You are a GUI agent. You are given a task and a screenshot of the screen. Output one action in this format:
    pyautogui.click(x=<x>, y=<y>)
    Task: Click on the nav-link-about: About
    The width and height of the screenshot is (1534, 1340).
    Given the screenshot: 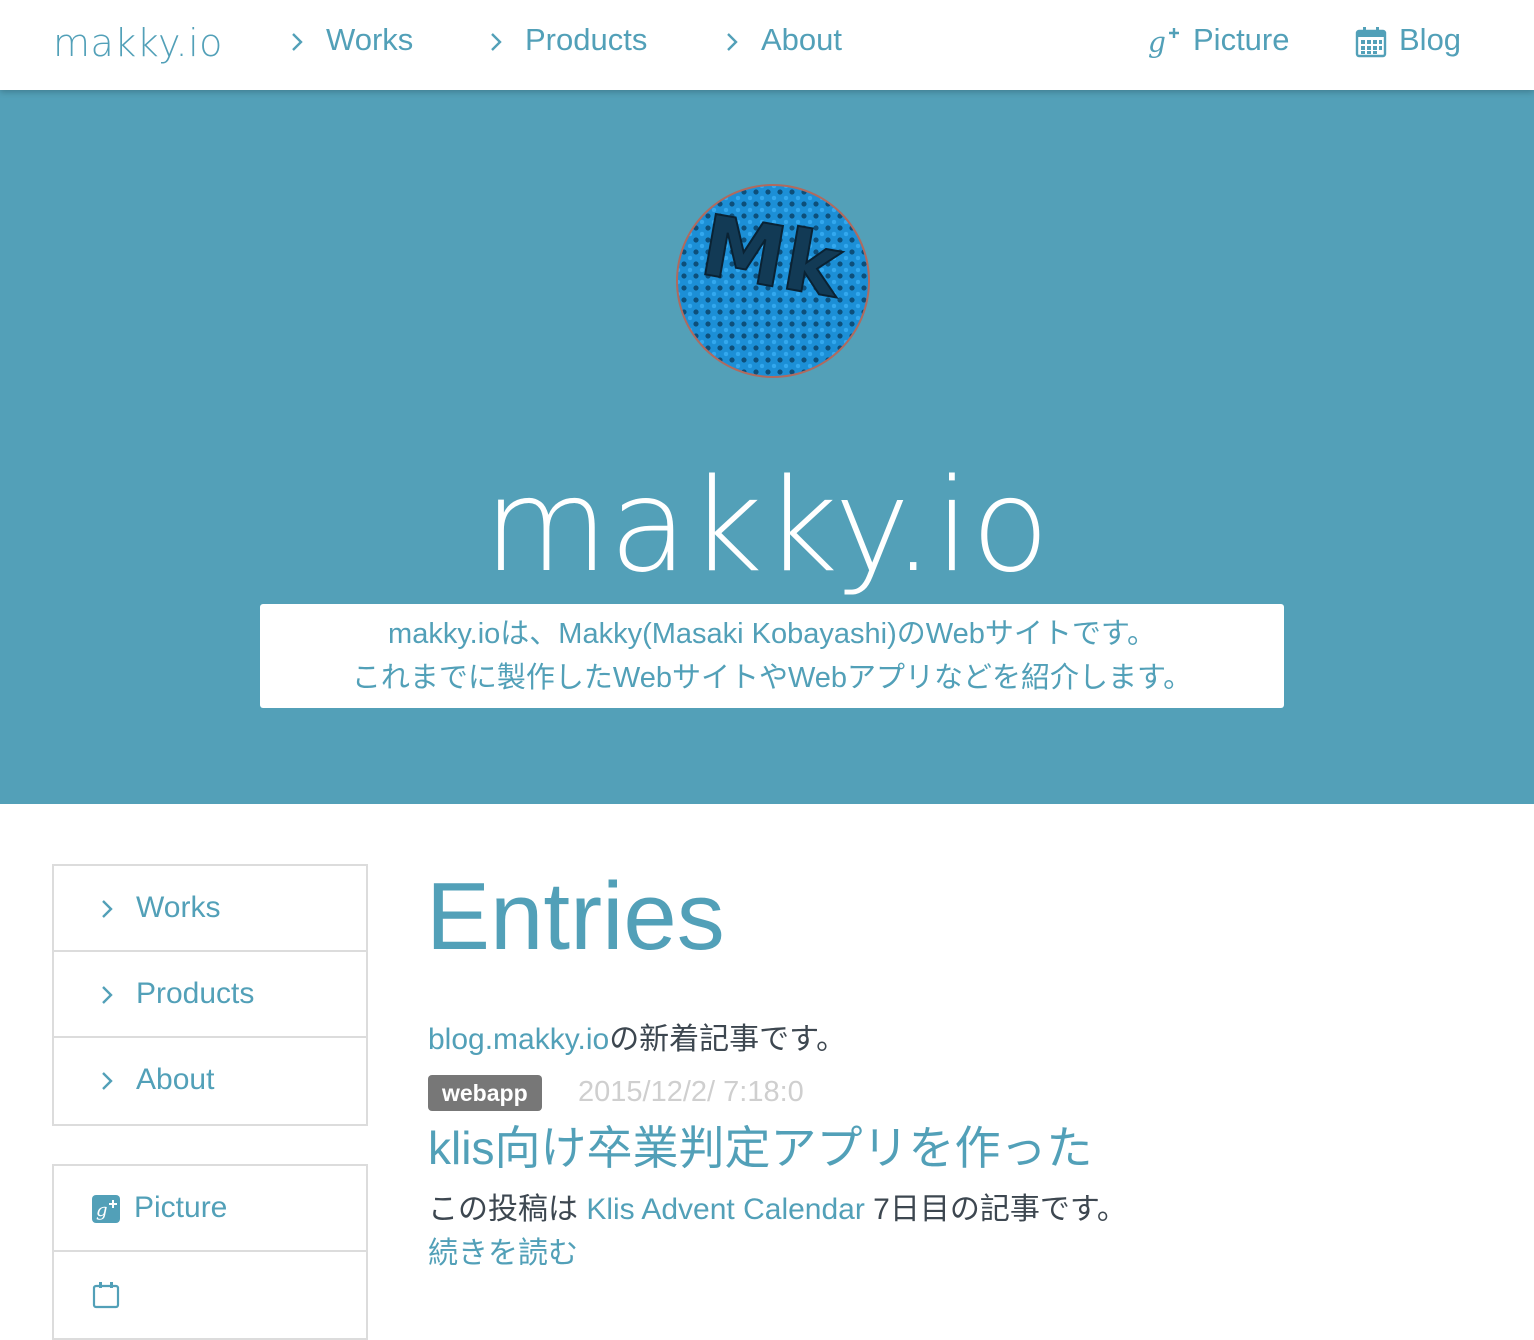 What is the action you would take?
    pyautogui.click(x=782, y=40)
    